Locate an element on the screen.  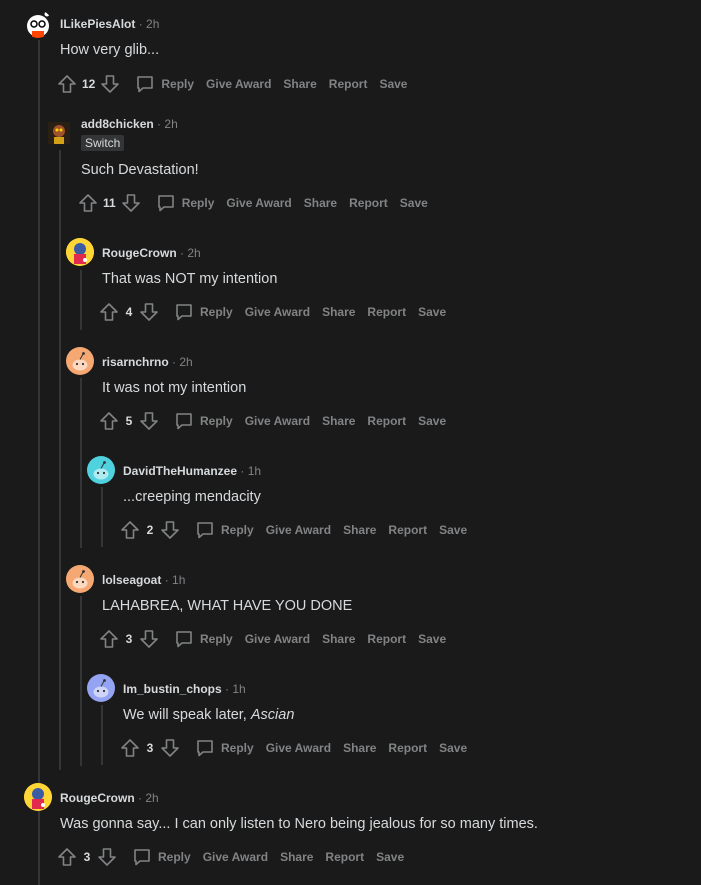
snoo-avatar-icon is located at coordinates (101, 688).